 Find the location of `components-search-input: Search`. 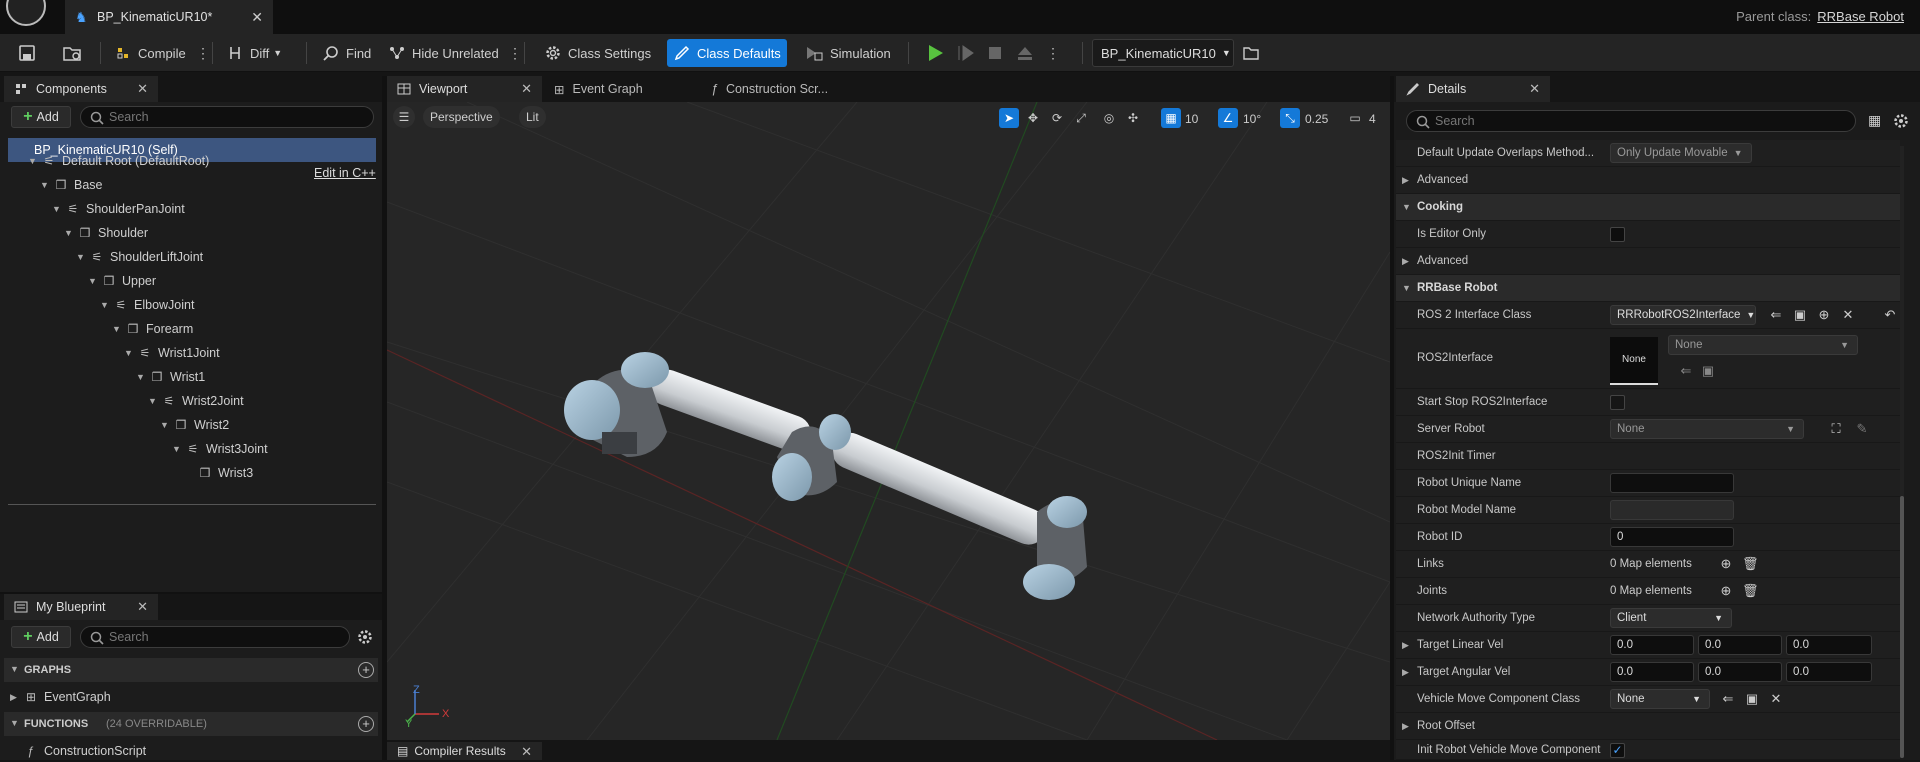

components-search-input: Search is located at coordinates (227, 117).